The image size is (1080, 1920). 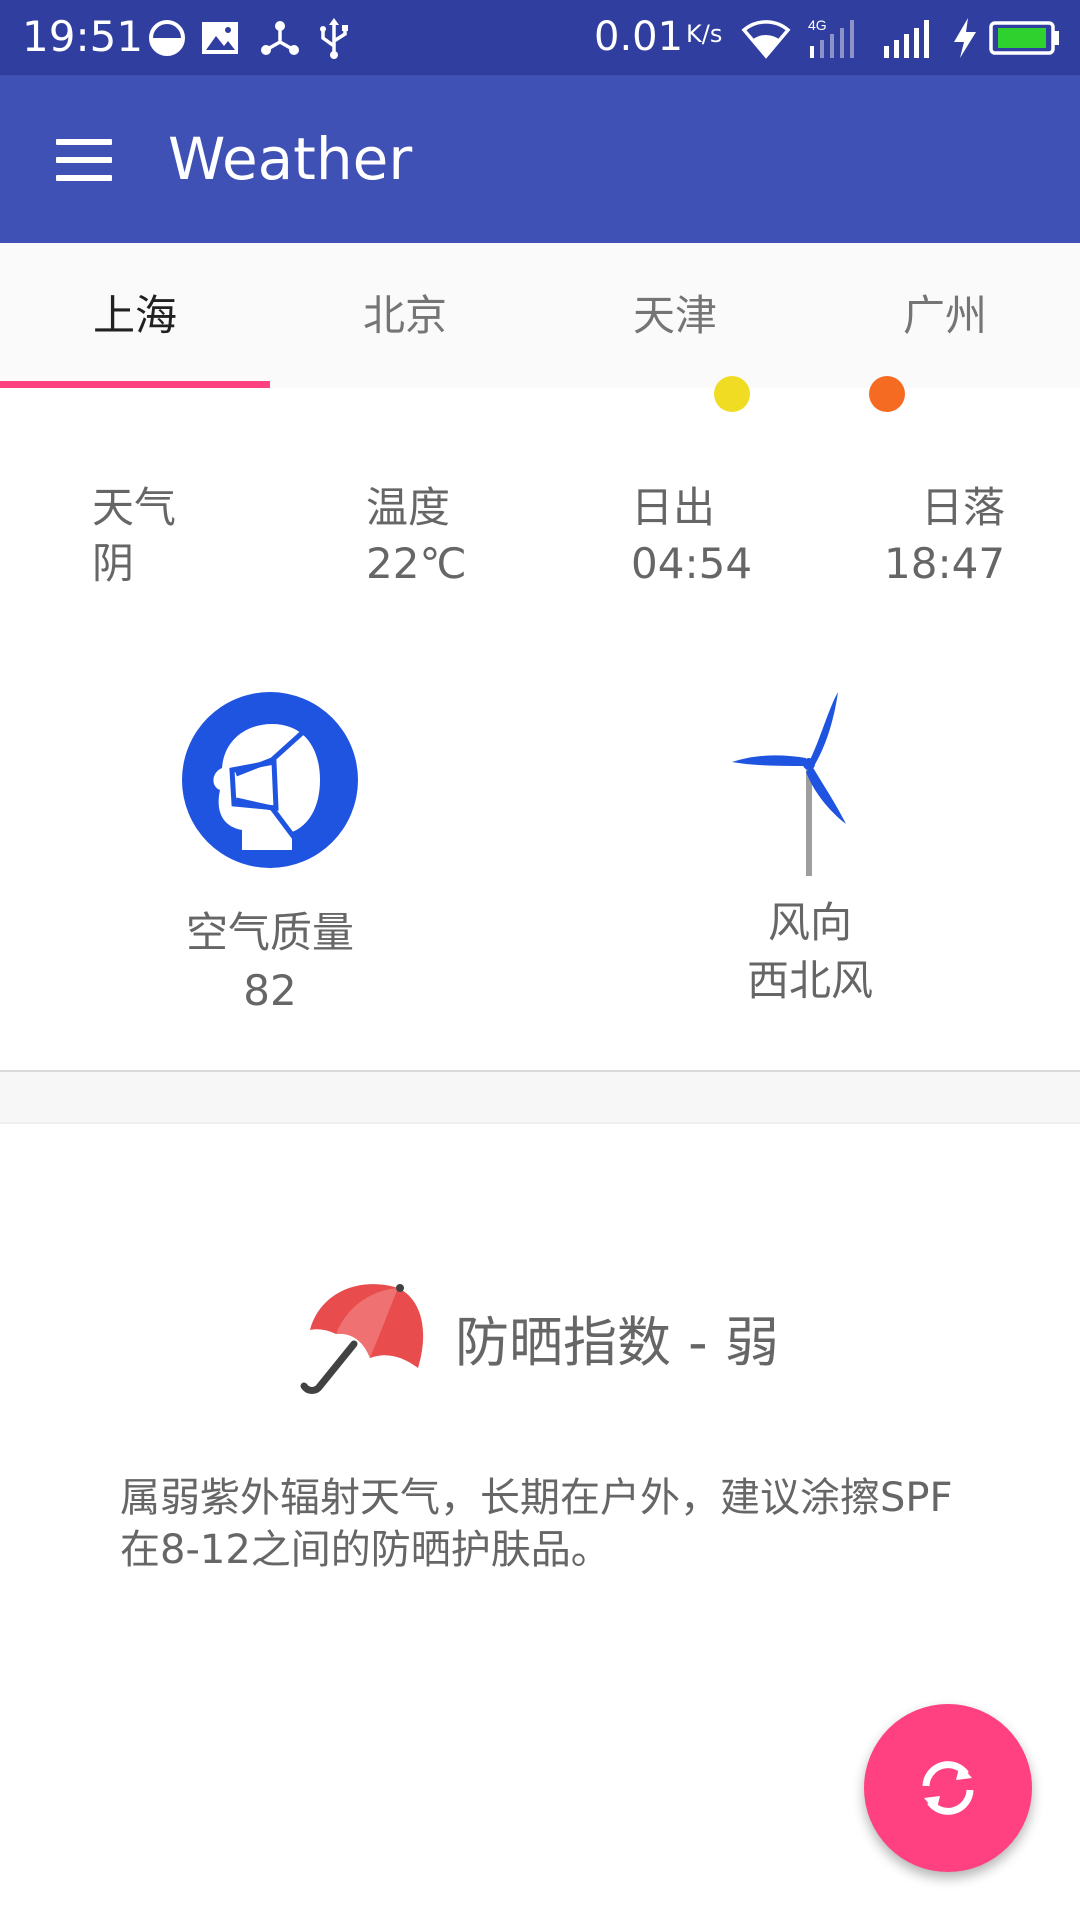 I want to click on sunset-marker-dot, so click(x=887, y=394).